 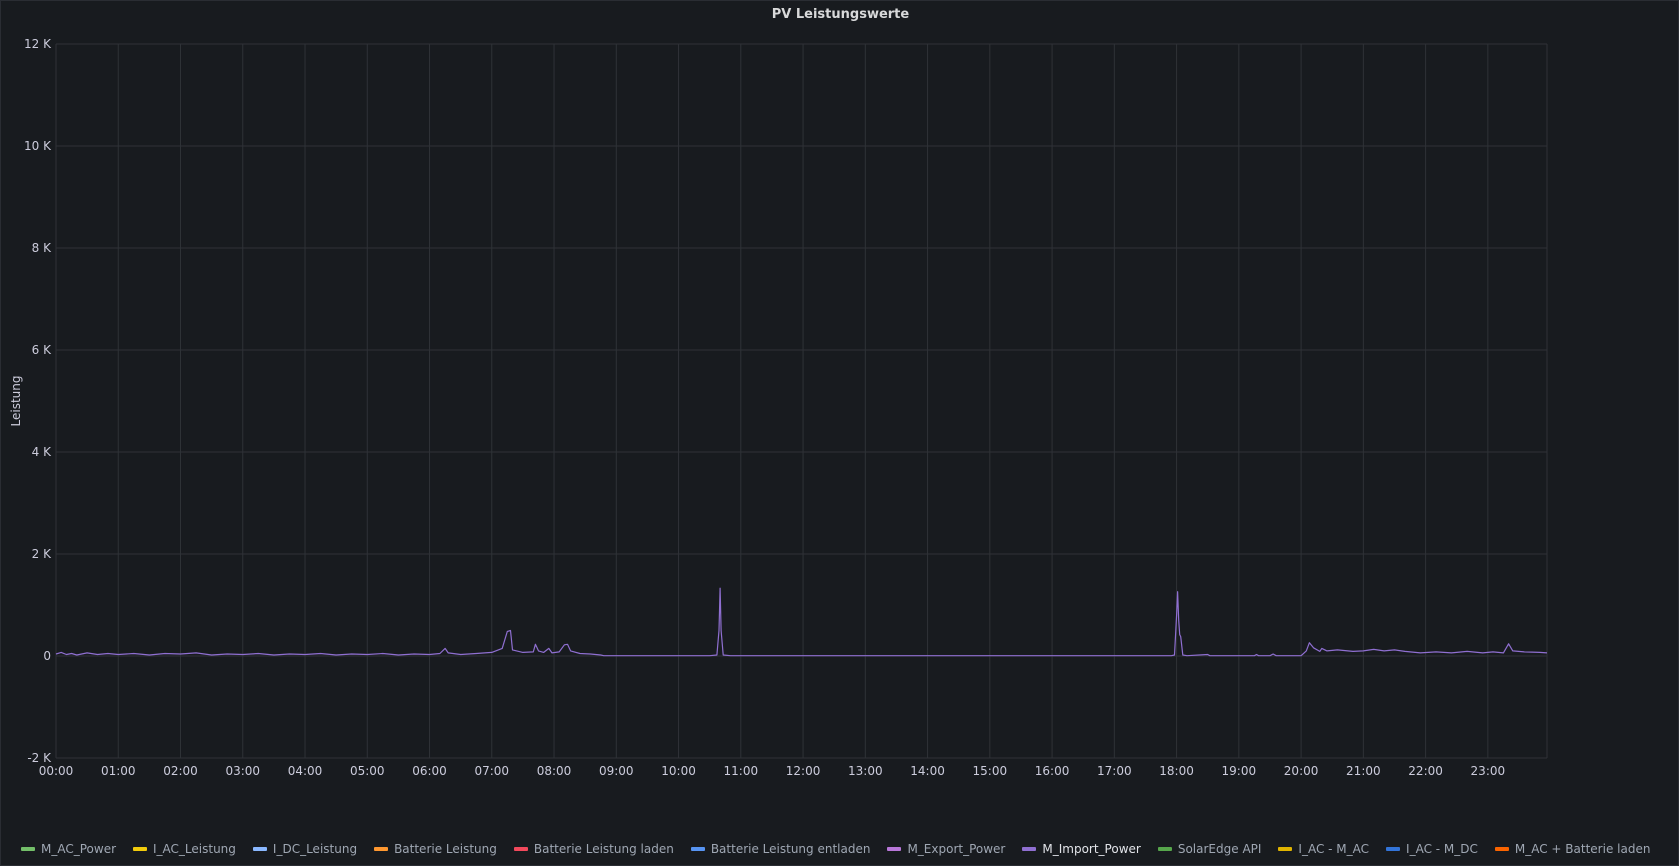 I want to click on x-tick-label: 05:00, so click(x=367, y=771).